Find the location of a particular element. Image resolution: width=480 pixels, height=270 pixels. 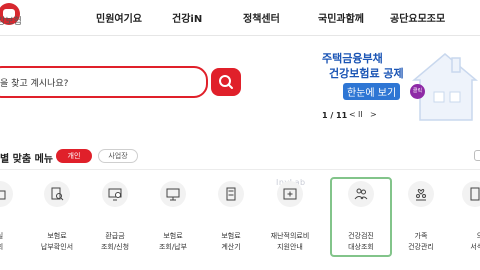

nav-item-health-in: 건강iN is located at coordinates (187, 17).